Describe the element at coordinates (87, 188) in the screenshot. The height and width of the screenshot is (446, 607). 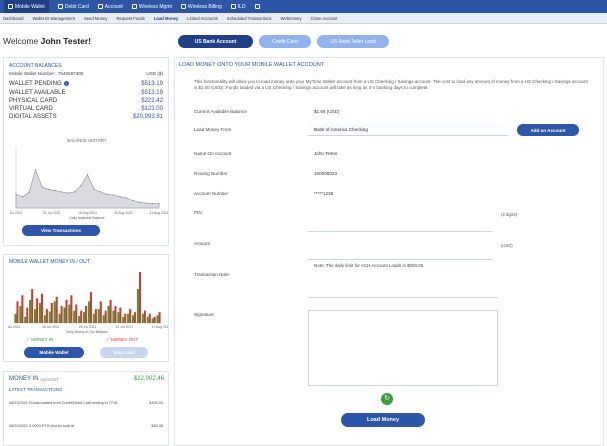
I see `balance-area-series` at that location.